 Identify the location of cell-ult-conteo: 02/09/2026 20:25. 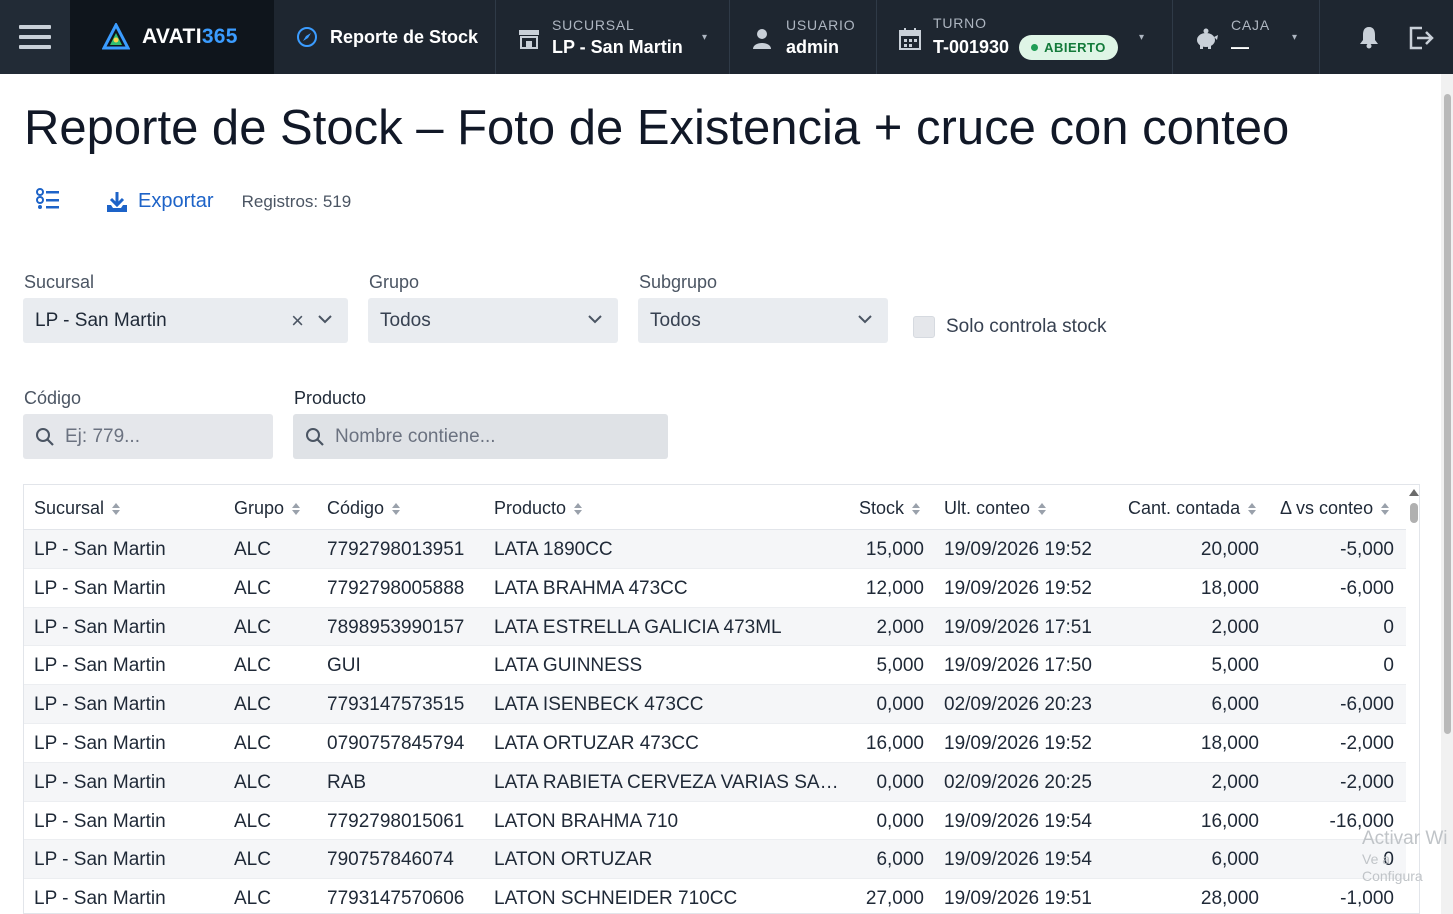
(1018, 782).